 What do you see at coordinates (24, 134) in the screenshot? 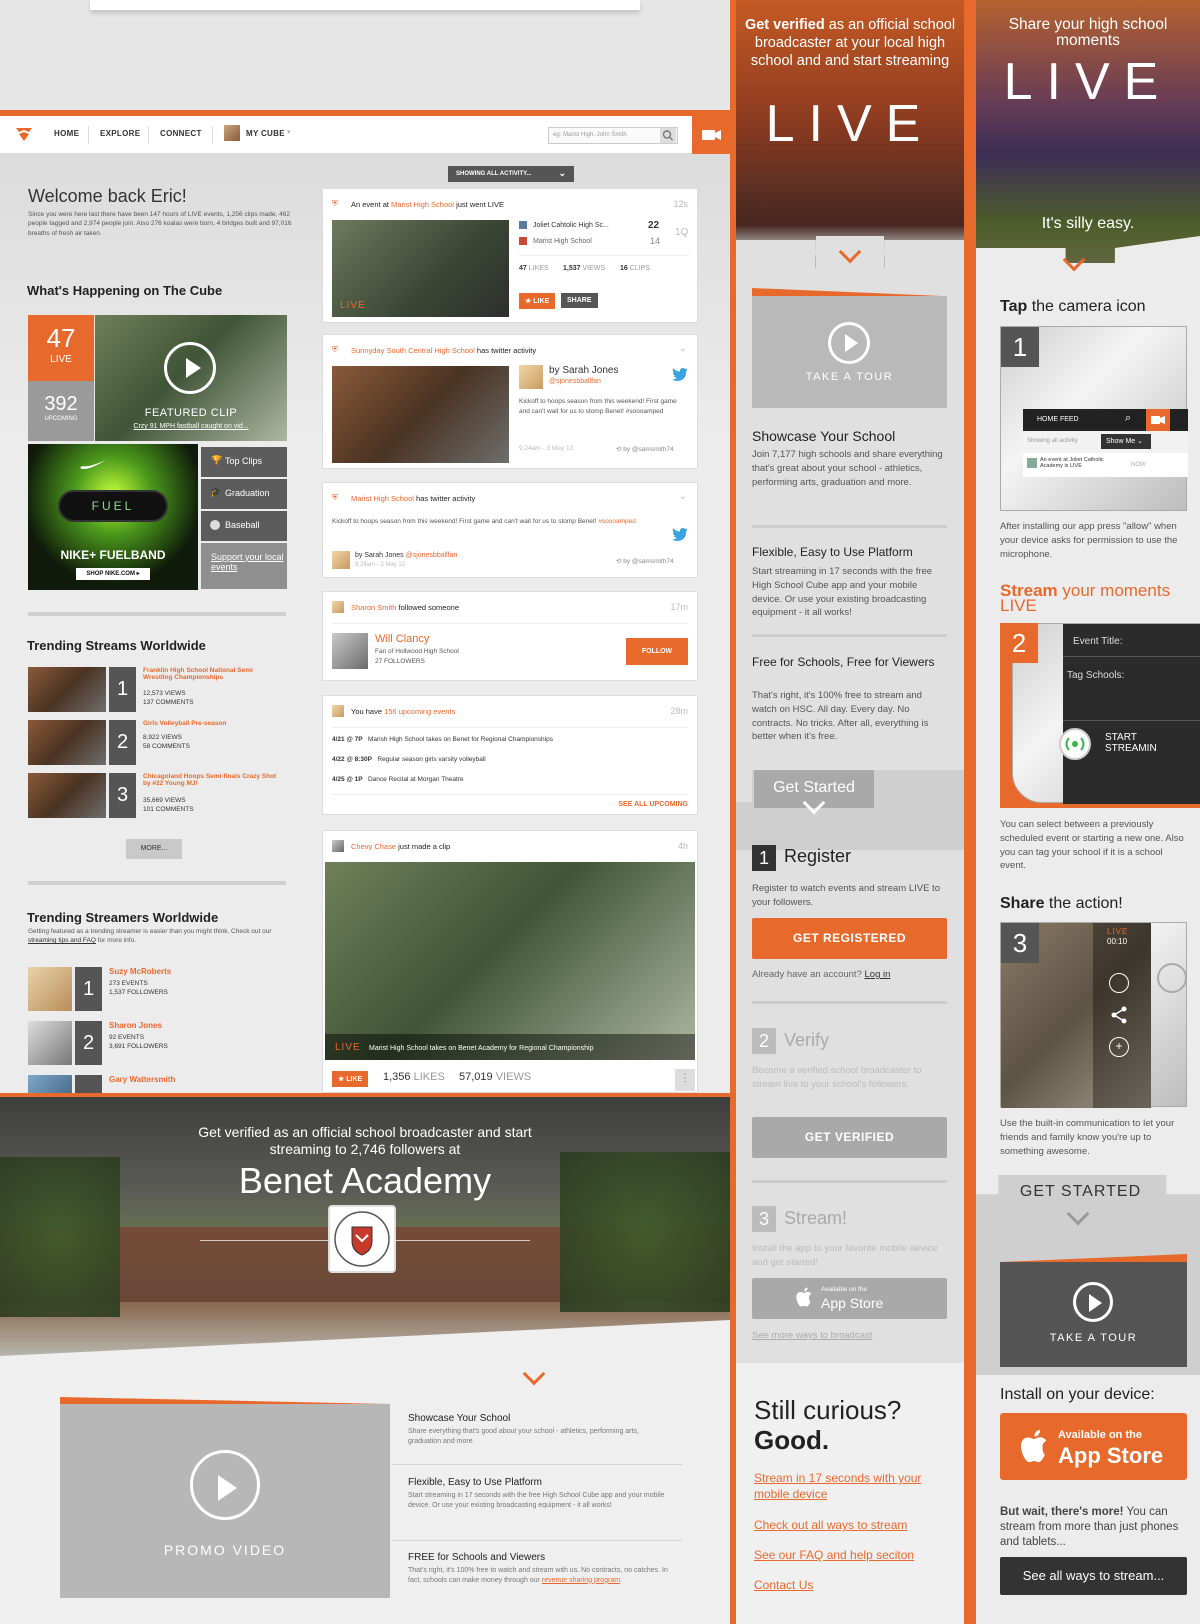
I see `logo-icon` at bounding box center [24, 134].